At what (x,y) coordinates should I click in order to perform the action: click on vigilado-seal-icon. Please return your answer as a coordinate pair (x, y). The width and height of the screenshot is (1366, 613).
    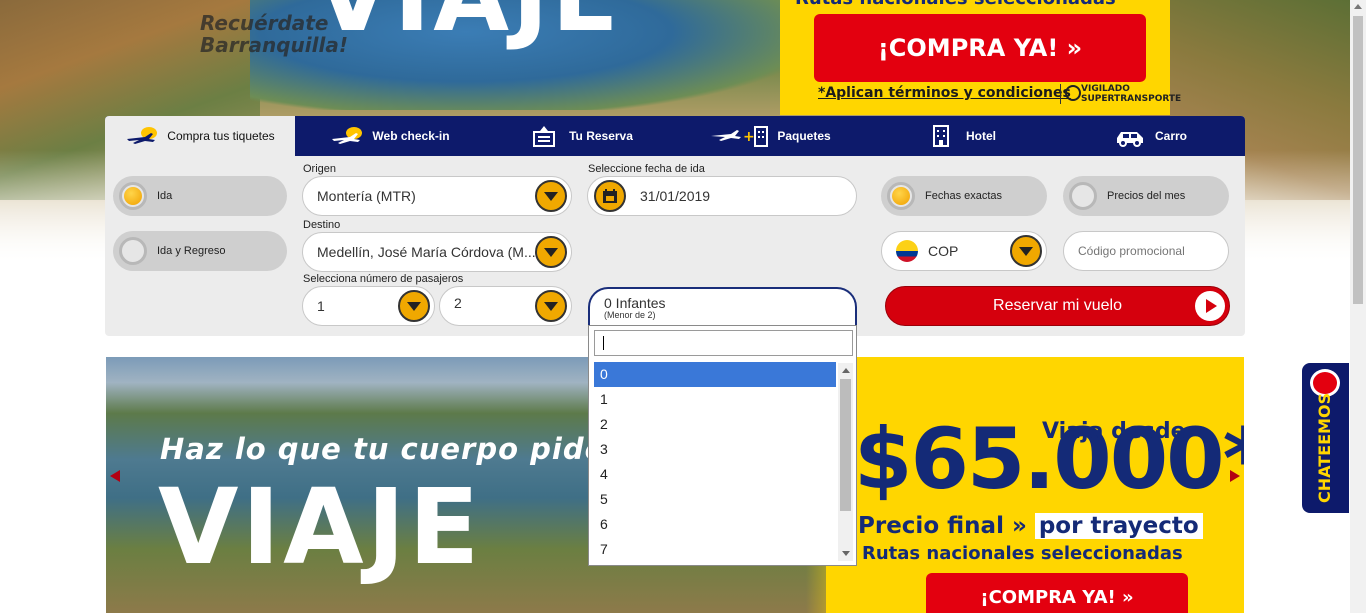
    Looking at the image, I should click on (1073, 93).